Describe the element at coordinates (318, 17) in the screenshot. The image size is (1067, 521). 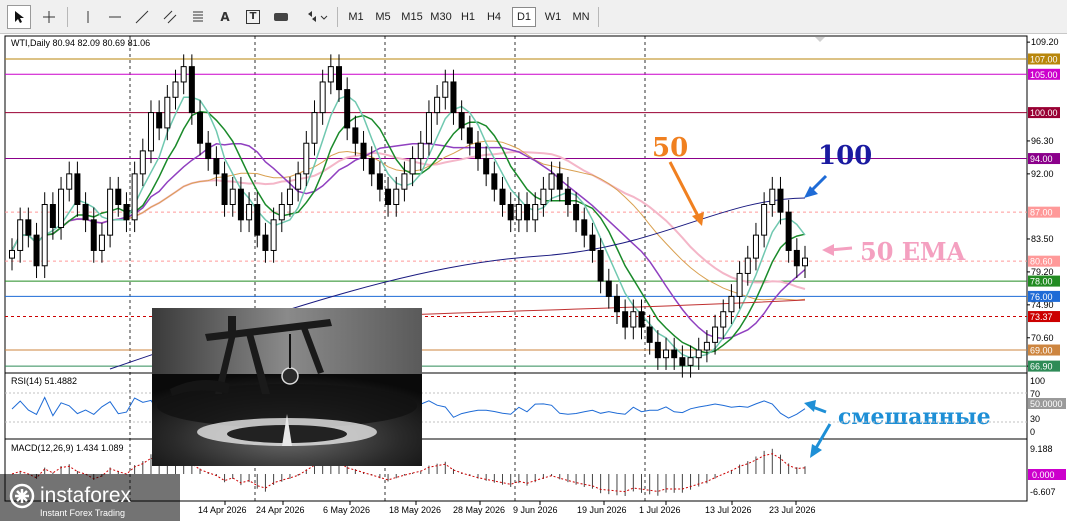
I see `arrows-icon` at that location.